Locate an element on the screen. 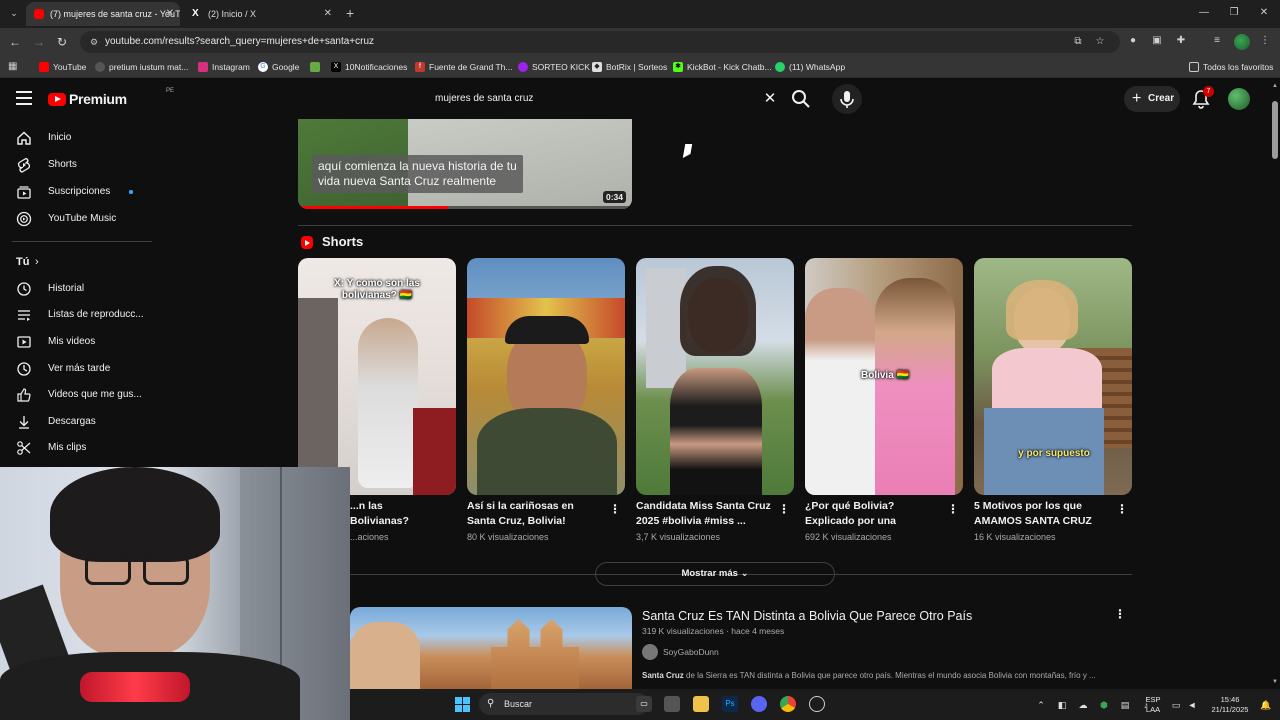 This screenshot has width=1280, height=720. sidebar-item-shorts: Shorts is located at coordinates (75, 165).